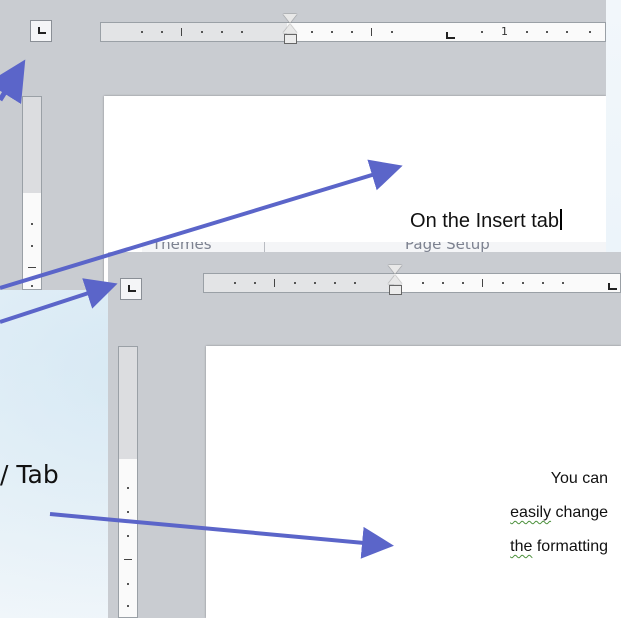  Describe the element at coordinates (221, 535) in the screenshot. I see `arrow-to-bottom-document` at that location.